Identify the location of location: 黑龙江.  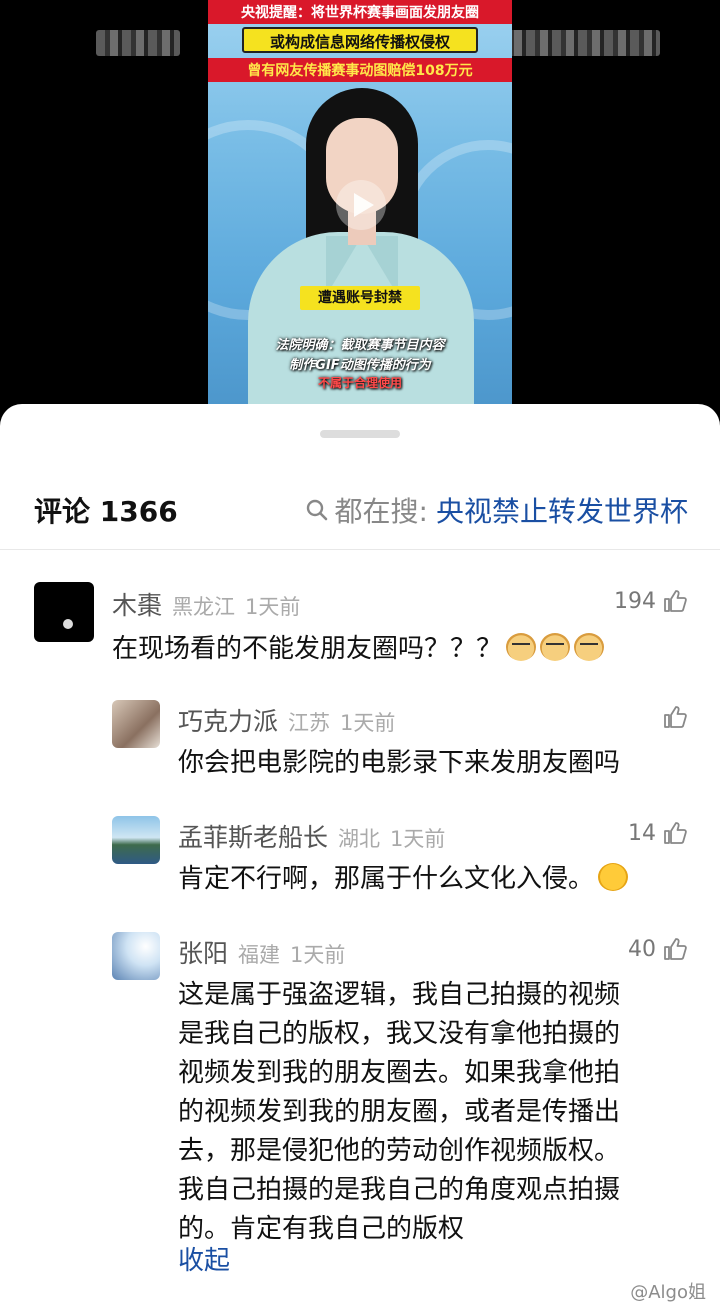
(204, 607).